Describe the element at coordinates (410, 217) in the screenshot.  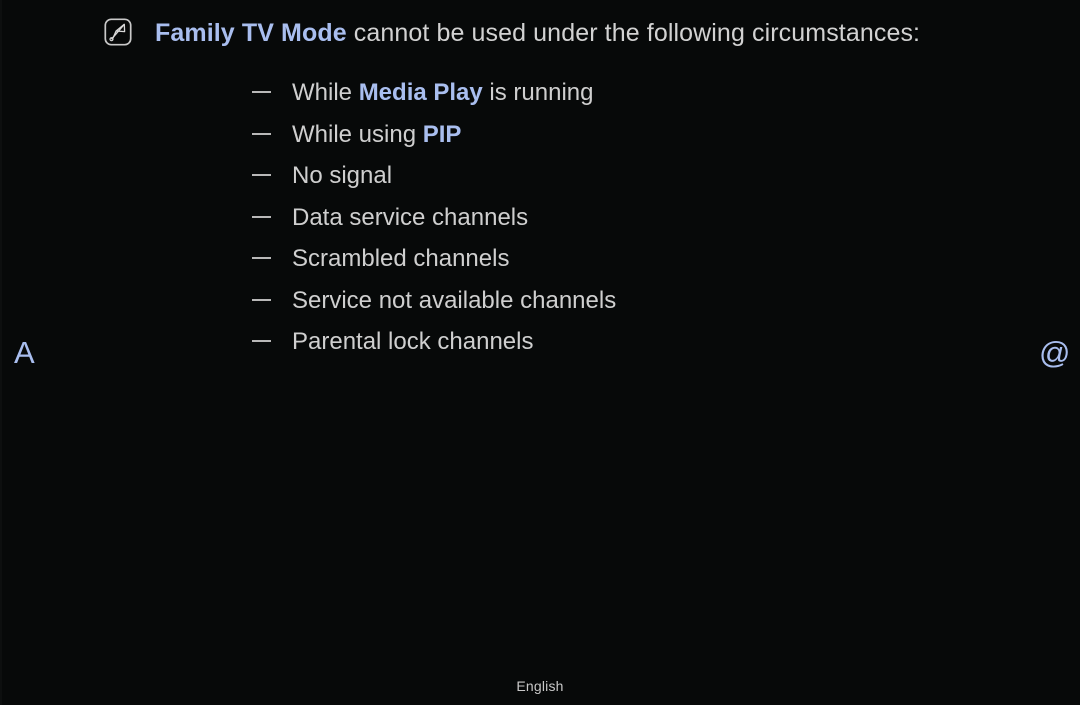
I see `list-item-prefix: Data service channels` at that location.